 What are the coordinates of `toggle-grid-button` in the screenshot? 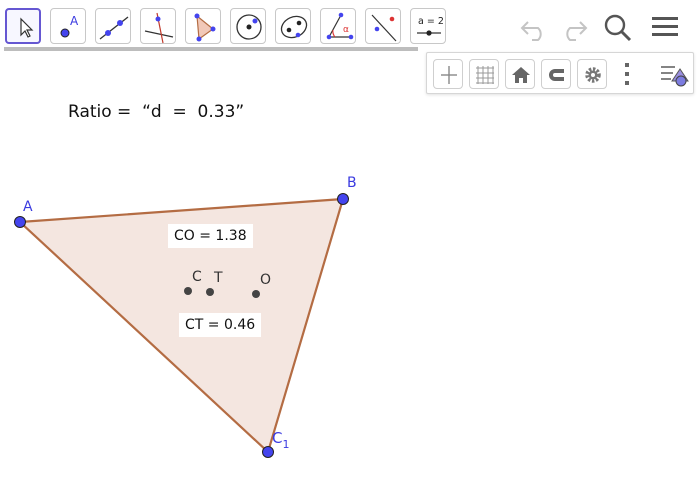 It's located at (484, 74).